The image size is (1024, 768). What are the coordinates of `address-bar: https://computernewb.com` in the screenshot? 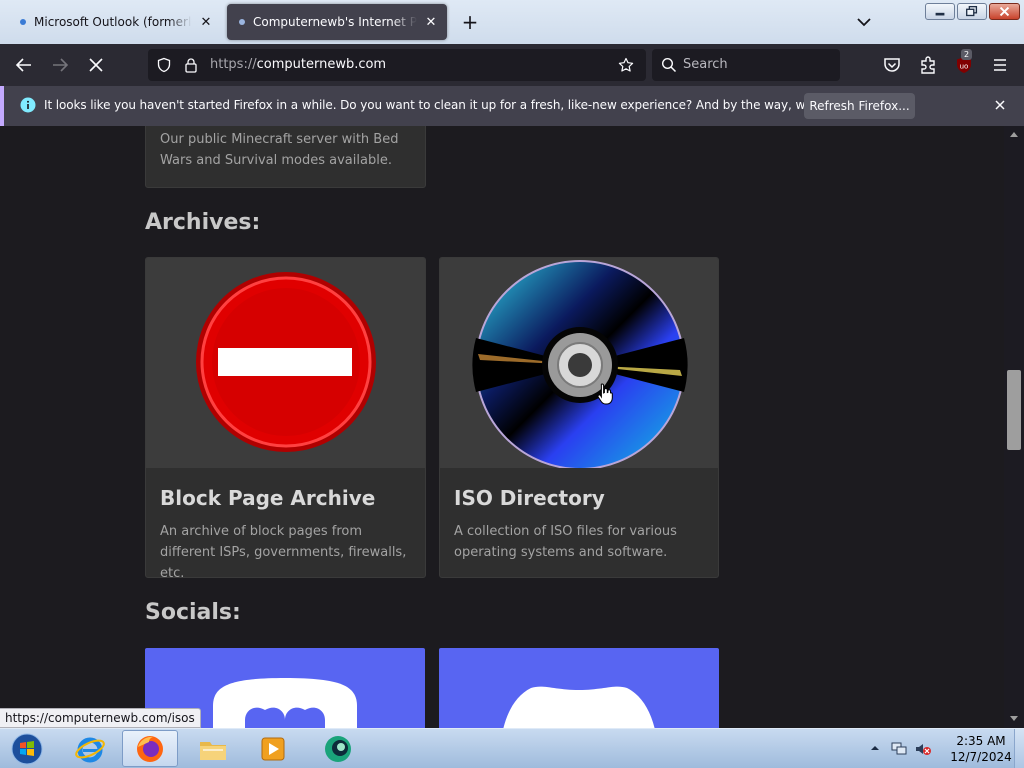 It's located at (397, 65).